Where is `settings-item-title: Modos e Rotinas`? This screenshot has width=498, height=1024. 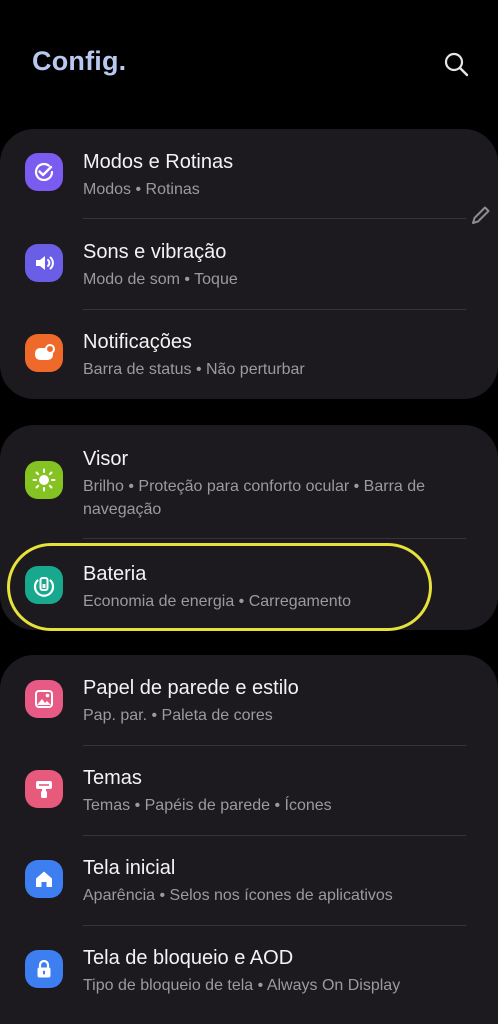 settings-item-title: Modos e Rotinas is located at coordinates (158, 162).